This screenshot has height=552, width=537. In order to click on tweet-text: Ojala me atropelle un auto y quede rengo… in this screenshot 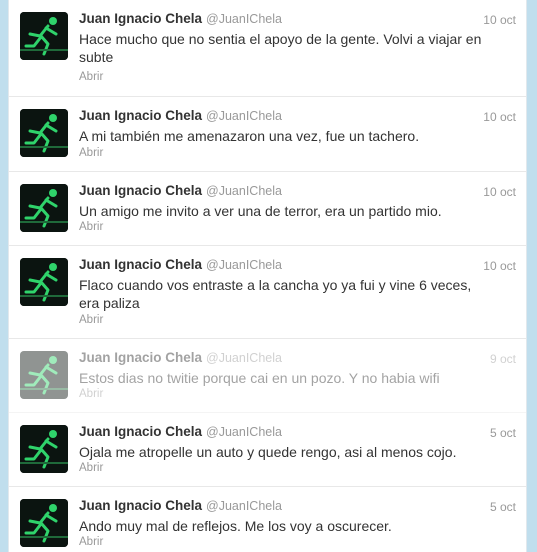, I will do `click(268, 452)`.